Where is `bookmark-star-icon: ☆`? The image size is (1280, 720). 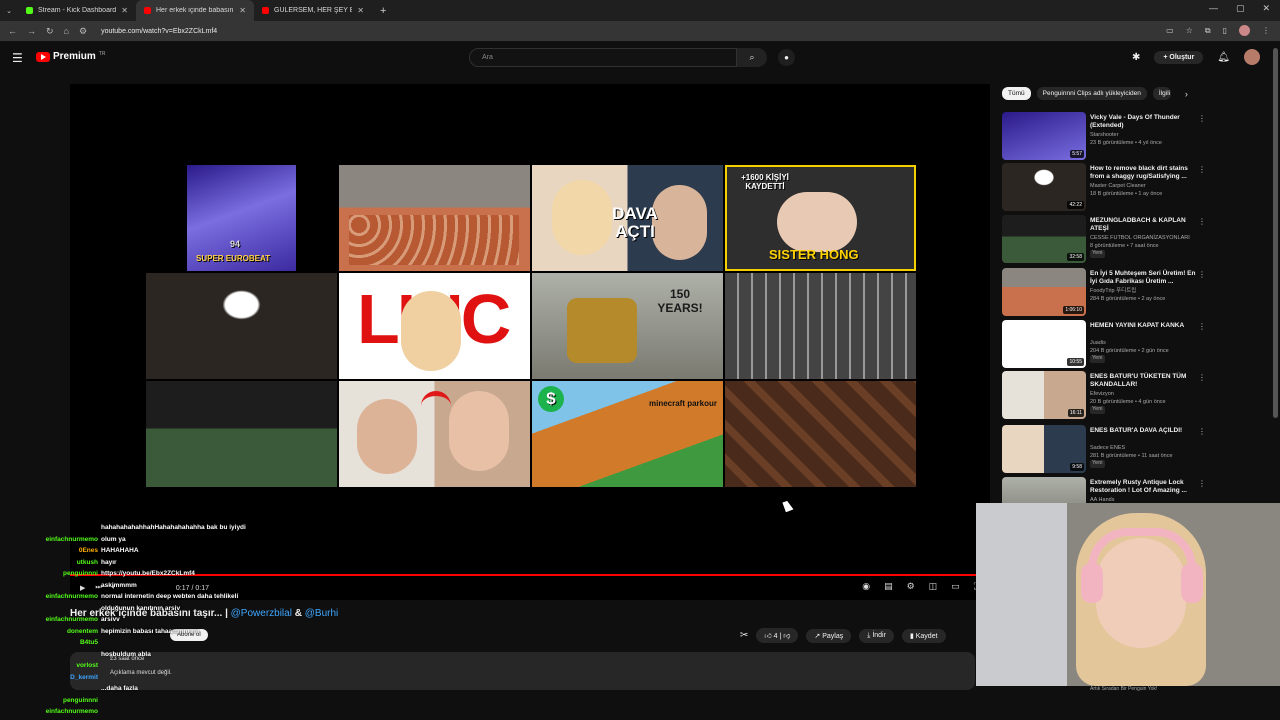
bookmark-star-icon: ☆ is located at coordinates (1189, 30).